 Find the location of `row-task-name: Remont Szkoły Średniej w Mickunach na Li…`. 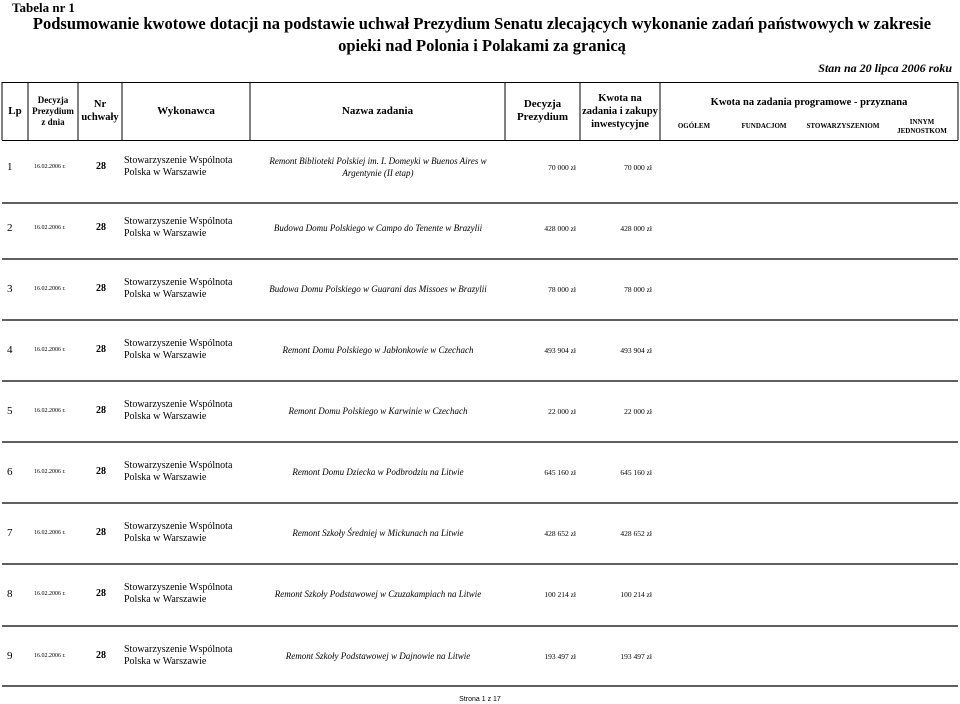

row-task-name: Remont Szkoły Średniej w Mickunach na Li… is located at coordinates (378, 533).